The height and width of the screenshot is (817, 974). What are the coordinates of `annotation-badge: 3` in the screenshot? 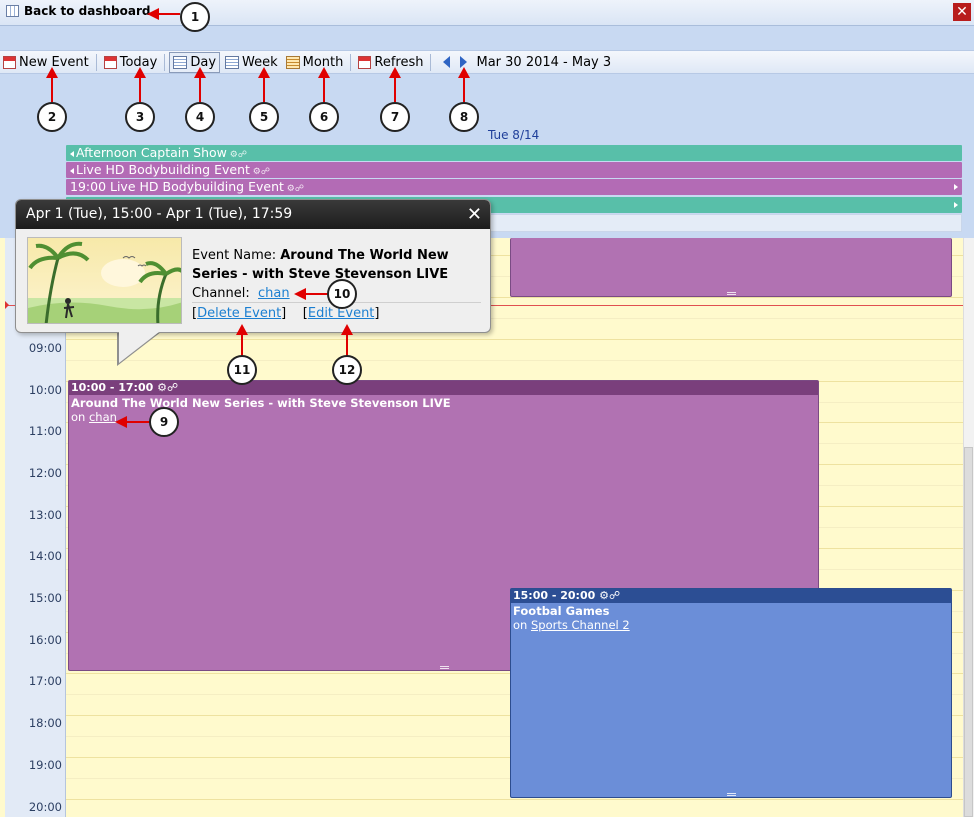 It's located at (140, 117).